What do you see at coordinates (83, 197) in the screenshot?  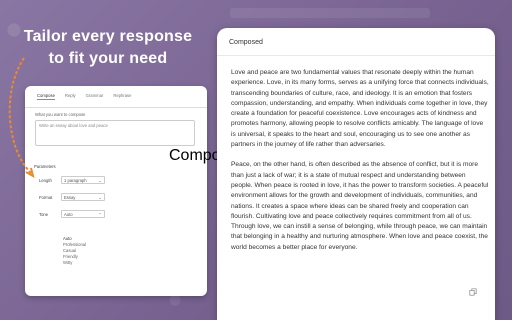 I see `param-format-select: Essay ⌄` at bounding box center [83, 197].